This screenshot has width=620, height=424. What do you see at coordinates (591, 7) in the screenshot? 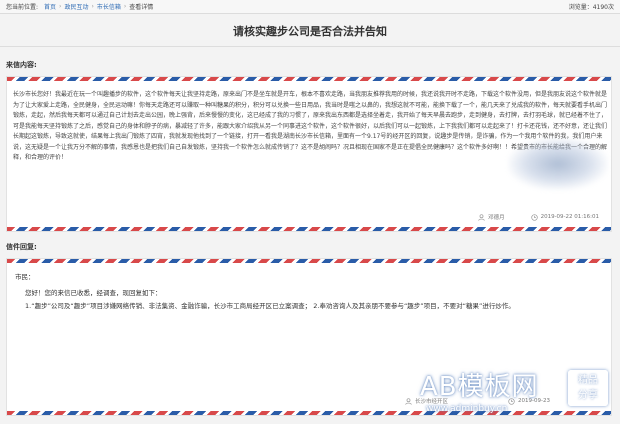
I see `view-count: 浏览量：4190次` at bounding box center [591, 7].